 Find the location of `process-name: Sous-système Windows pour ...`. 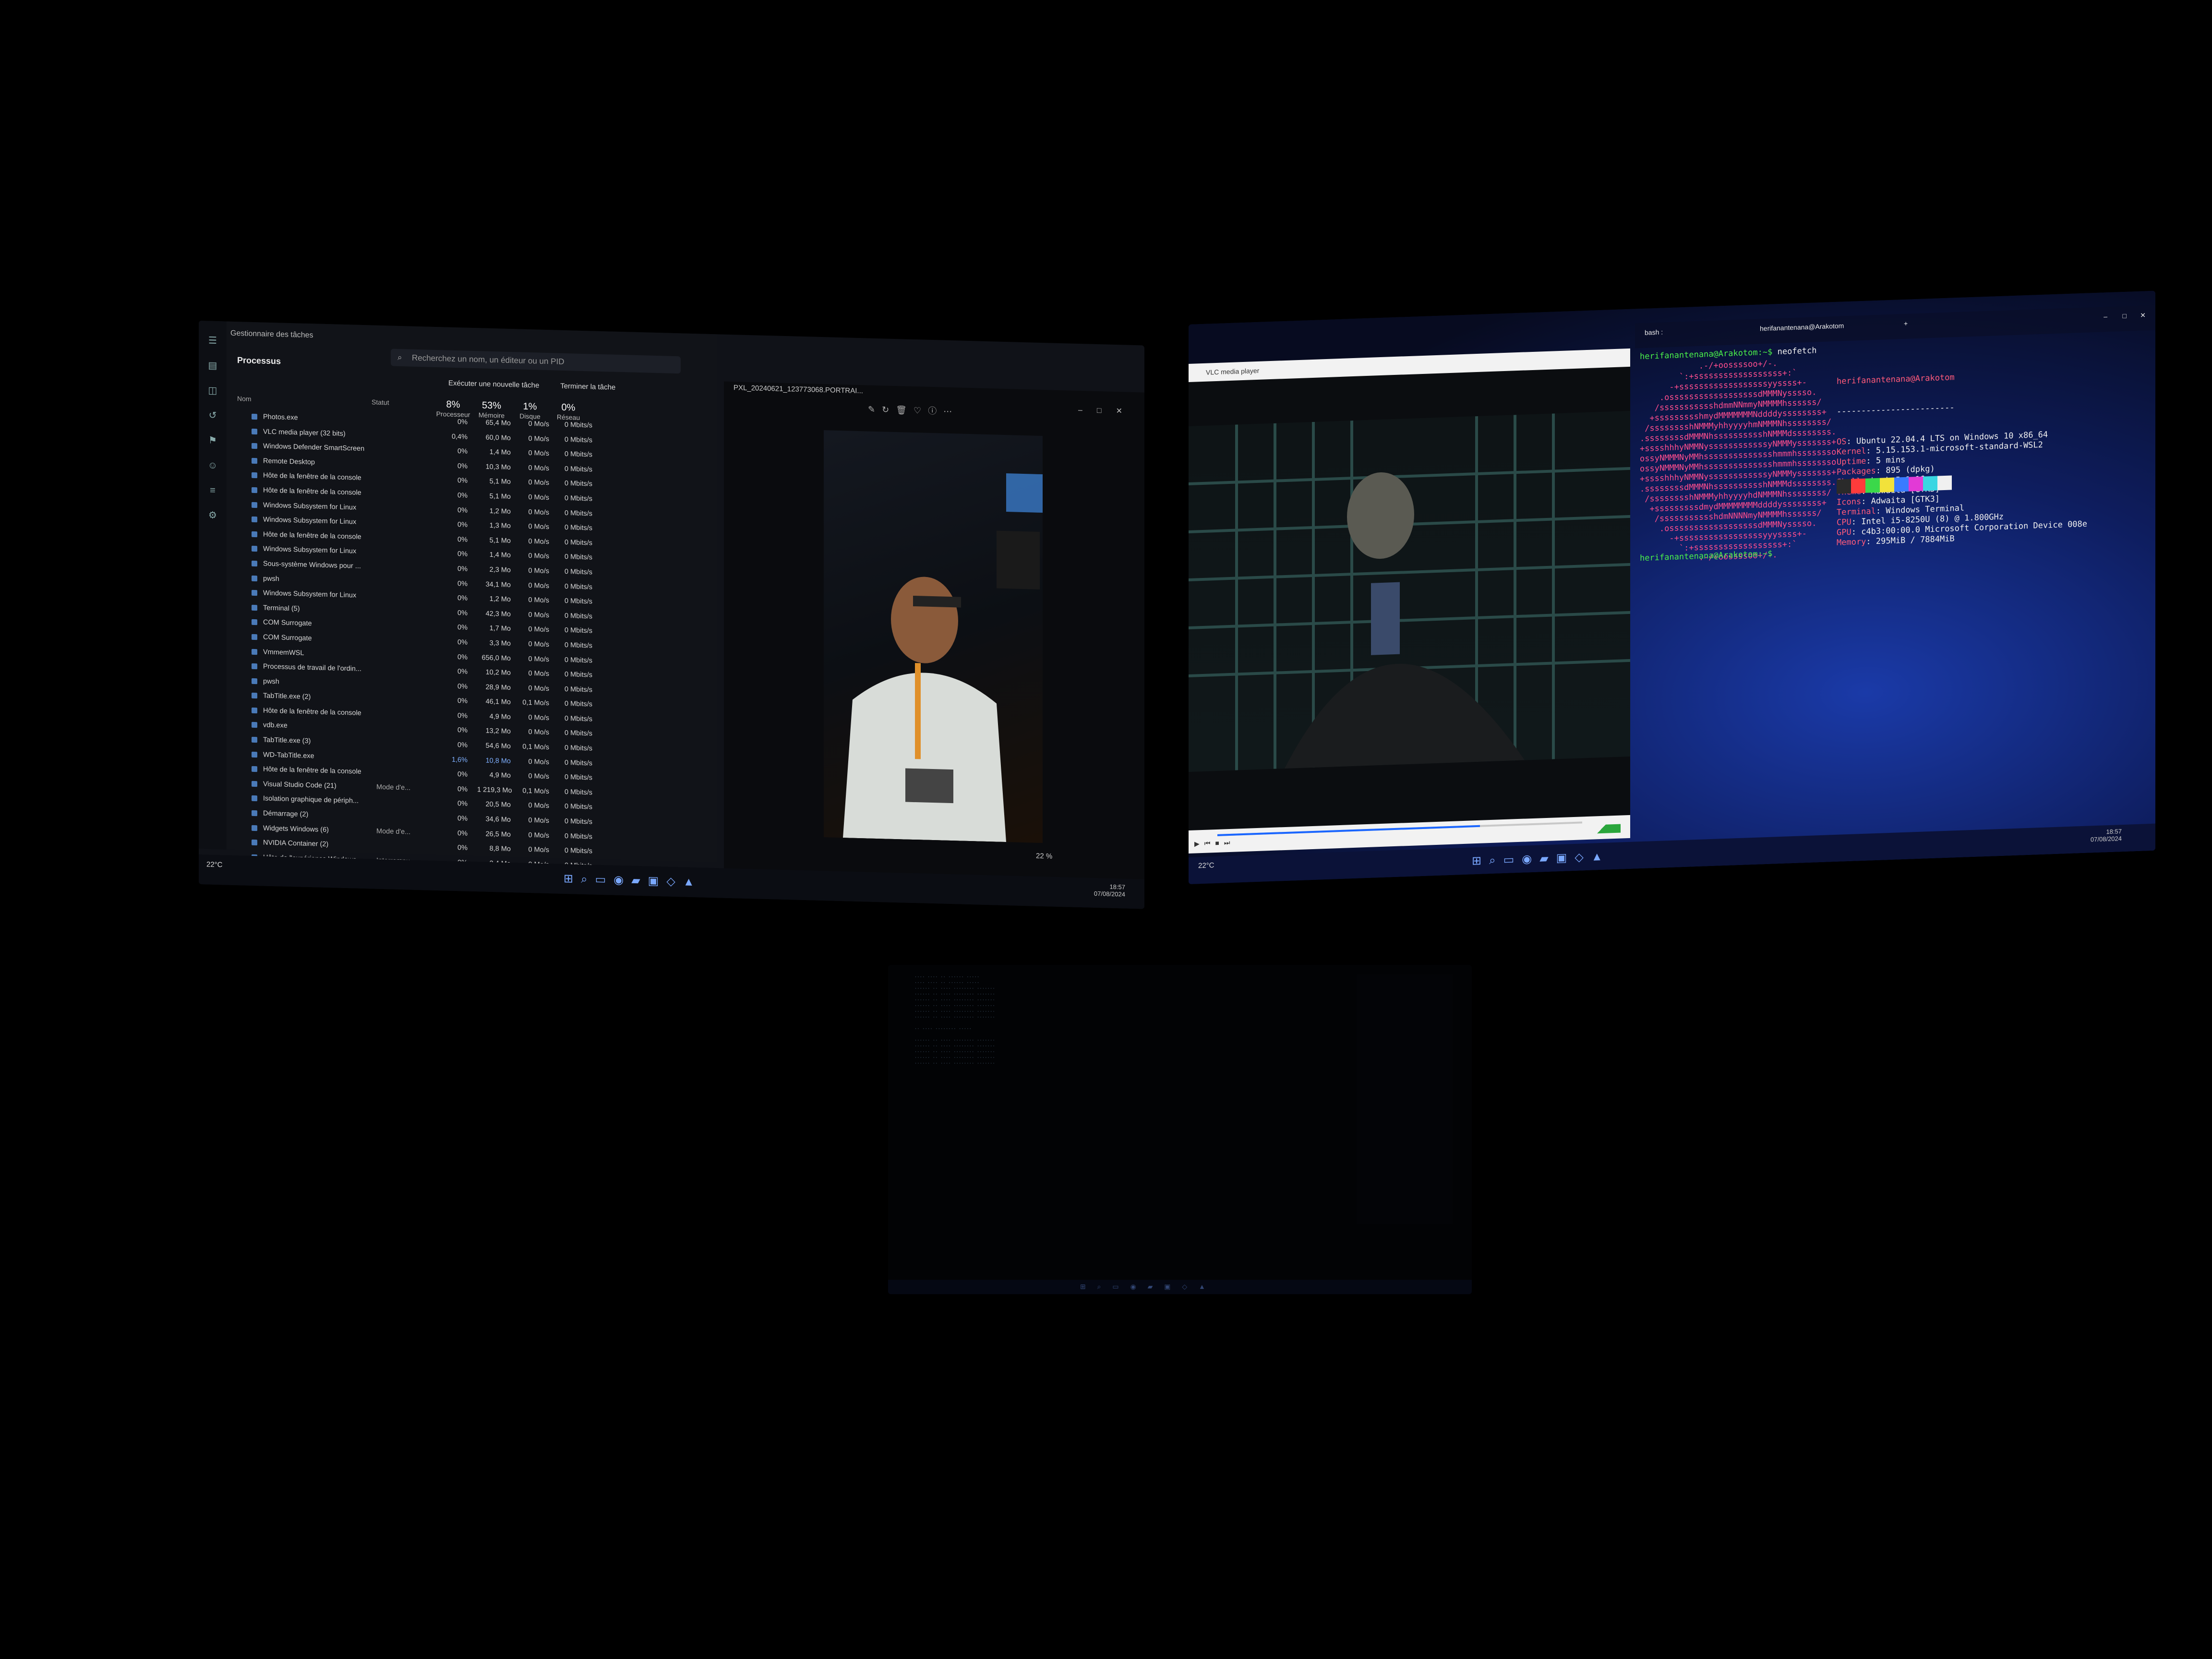

process-name: Sous-système Windows pour ... is located at coordinates (312, 565).